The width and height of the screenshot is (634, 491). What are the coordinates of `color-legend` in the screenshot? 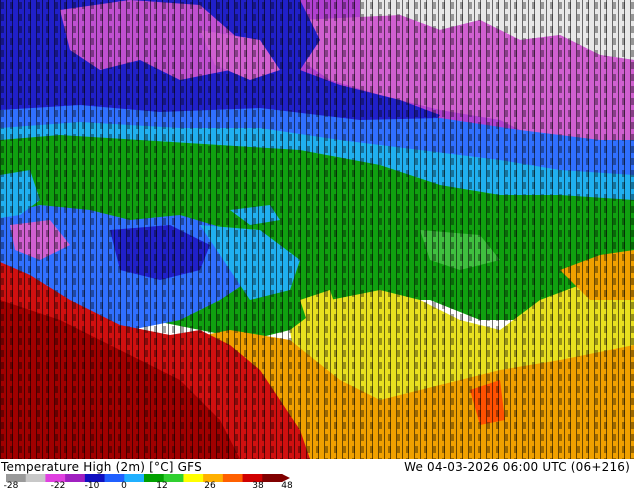 It's located at (148, 478).